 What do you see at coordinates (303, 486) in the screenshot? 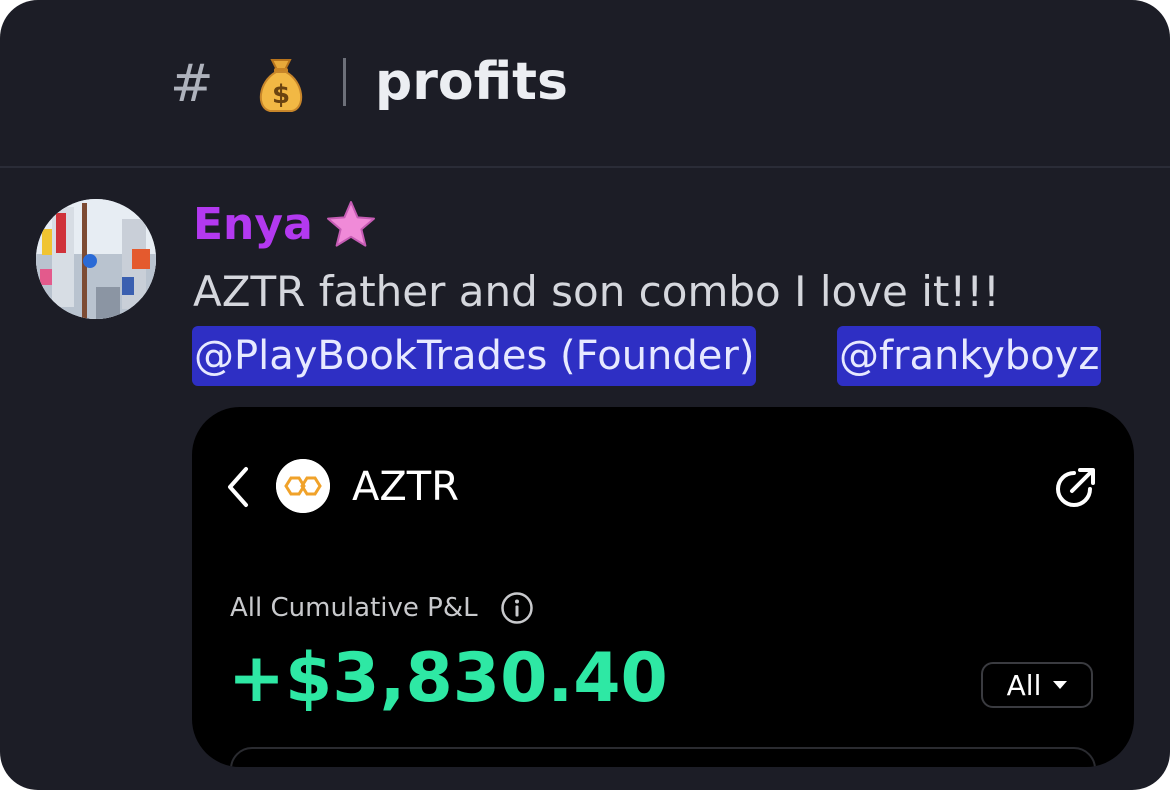
I see `token-logo-icon` at bounding box center [303, 486].